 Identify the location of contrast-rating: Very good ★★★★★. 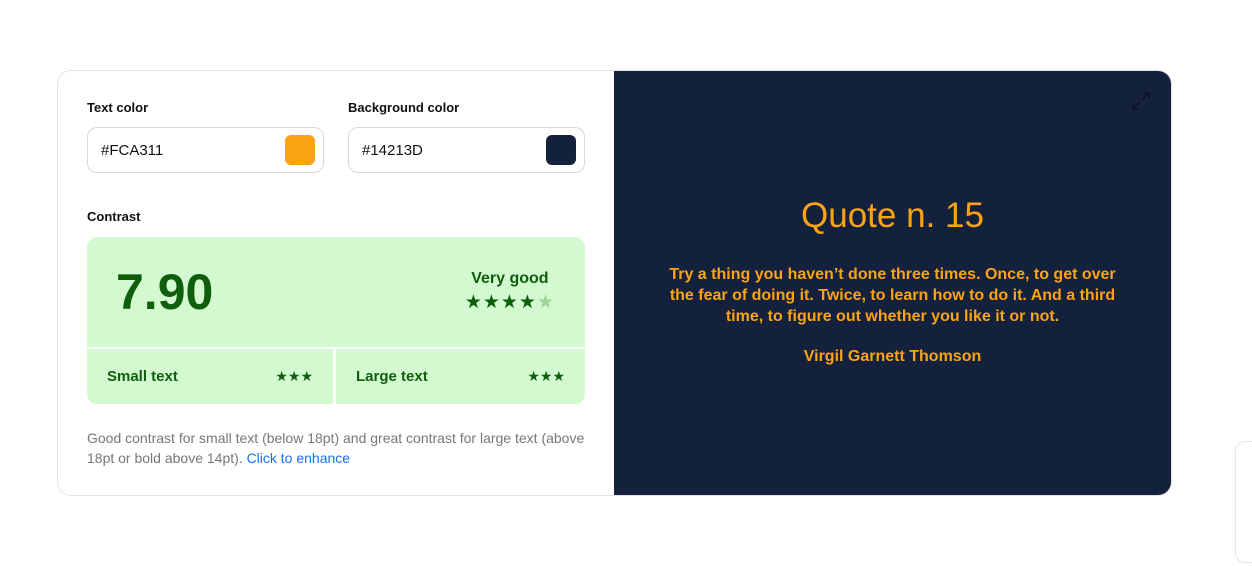
(510, 292).